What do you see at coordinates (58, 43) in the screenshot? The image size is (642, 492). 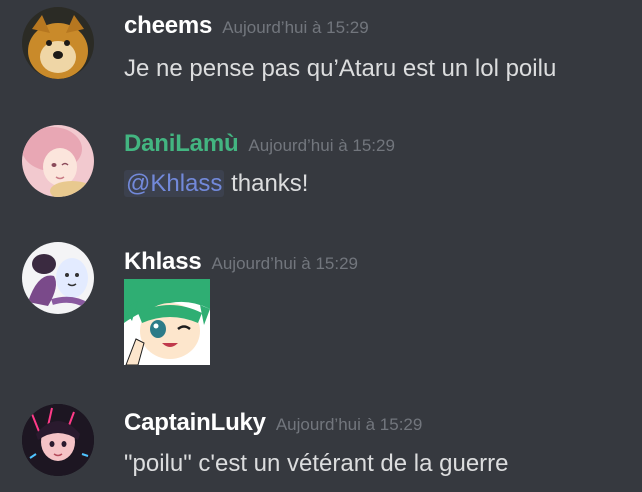 I see `cheems-avatar` at bounding box center [58, 43].